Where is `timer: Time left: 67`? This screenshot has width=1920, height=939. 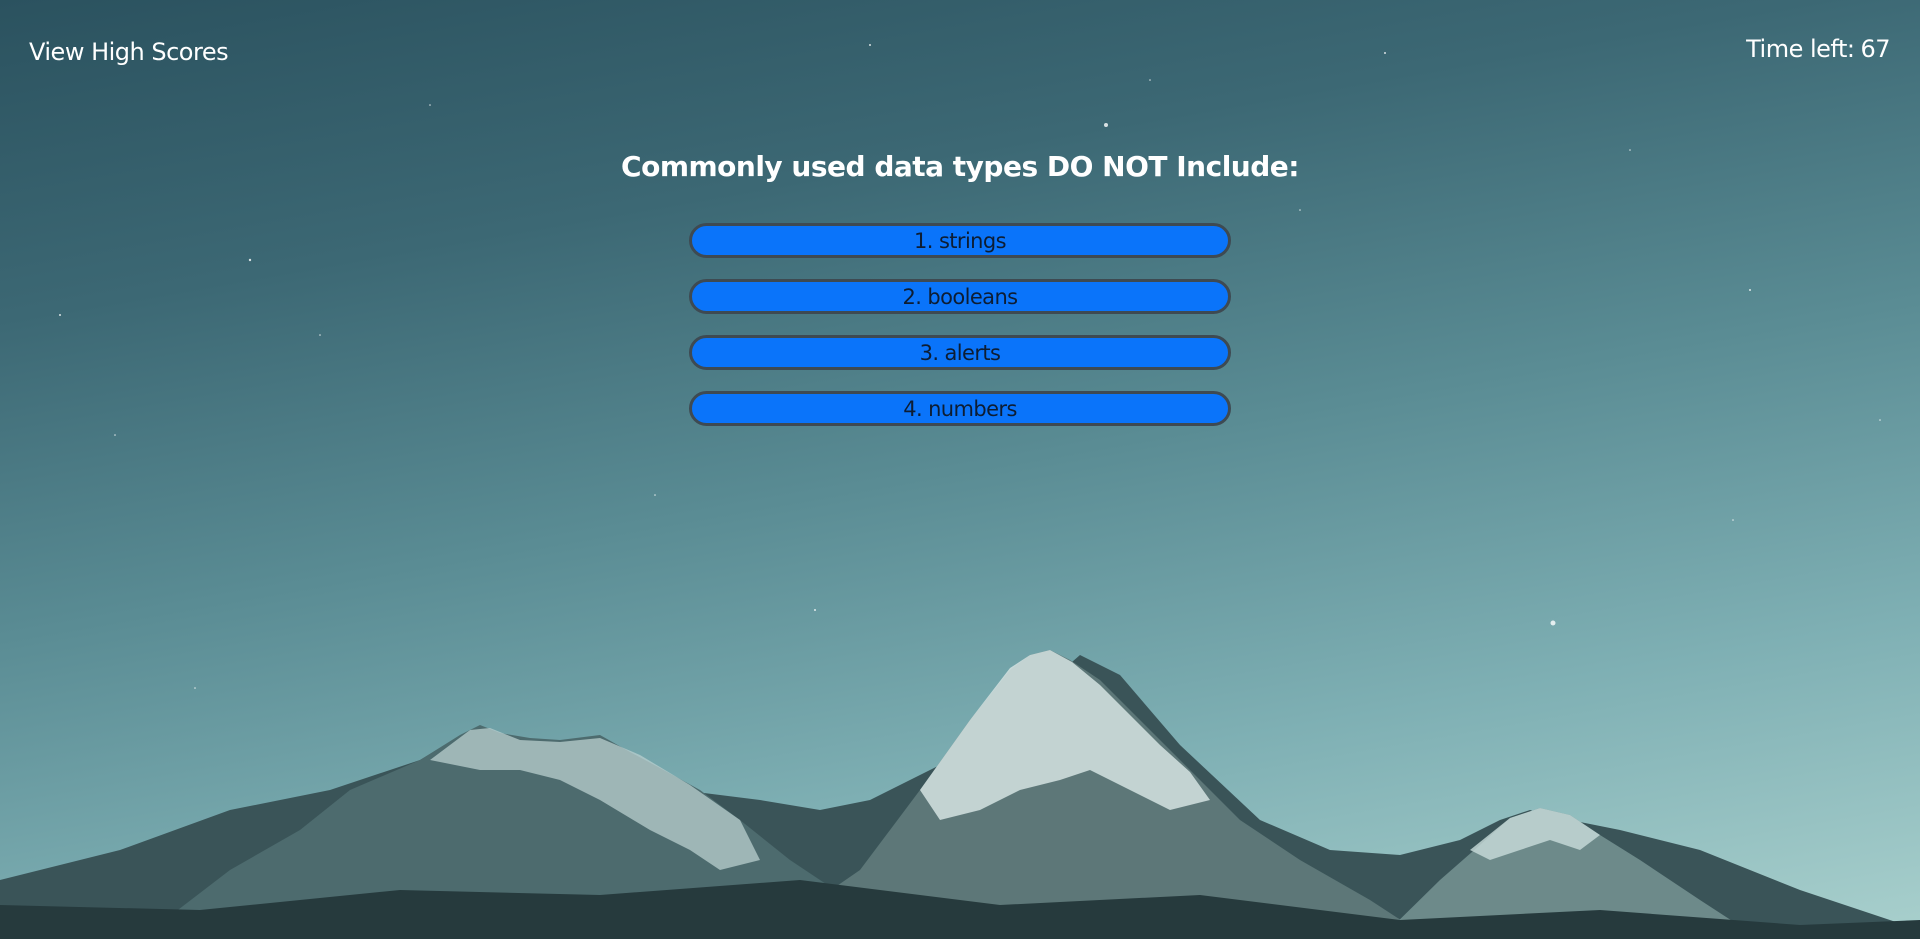 timer: Time left: 67 is located at coordinates (1818, 49).